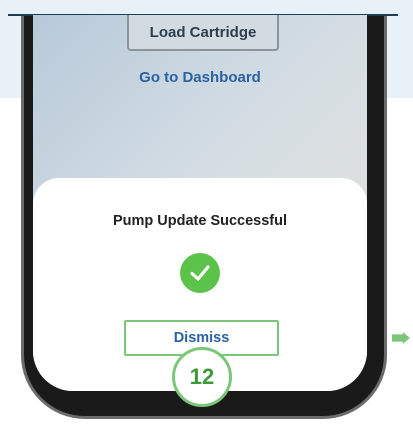  I want to click on pointer-arrow-icon, so click(401, 338).